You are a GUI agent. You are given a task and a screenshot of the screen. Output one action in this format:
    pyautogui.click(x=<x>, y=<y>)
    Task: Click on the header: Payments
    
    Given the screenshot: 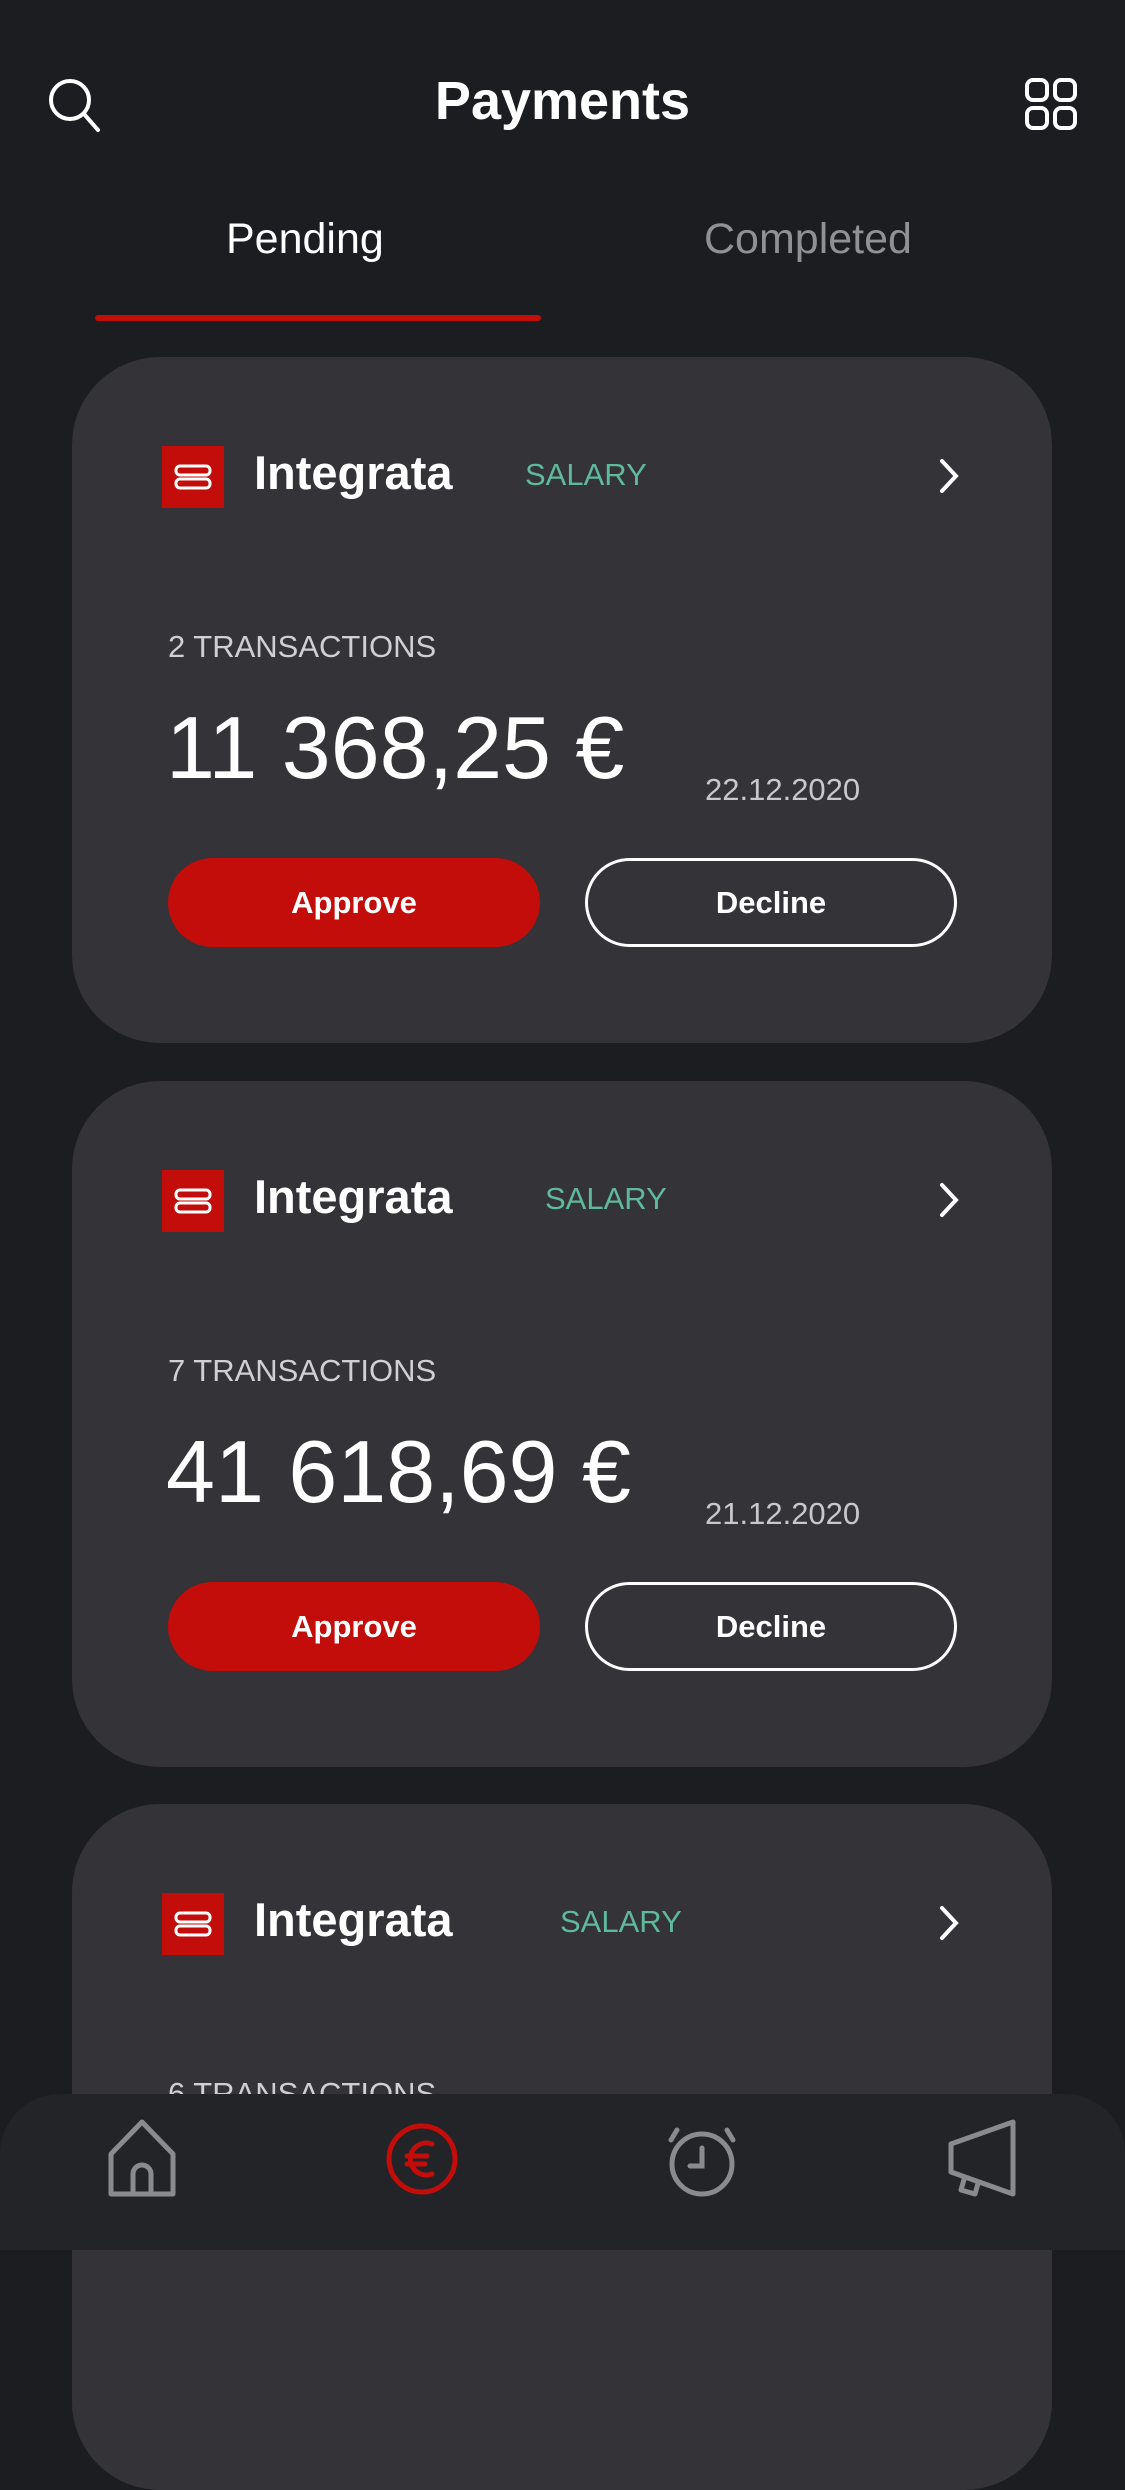 What is the action you would take?
    pyautogui.click(x=562, y=105)
    